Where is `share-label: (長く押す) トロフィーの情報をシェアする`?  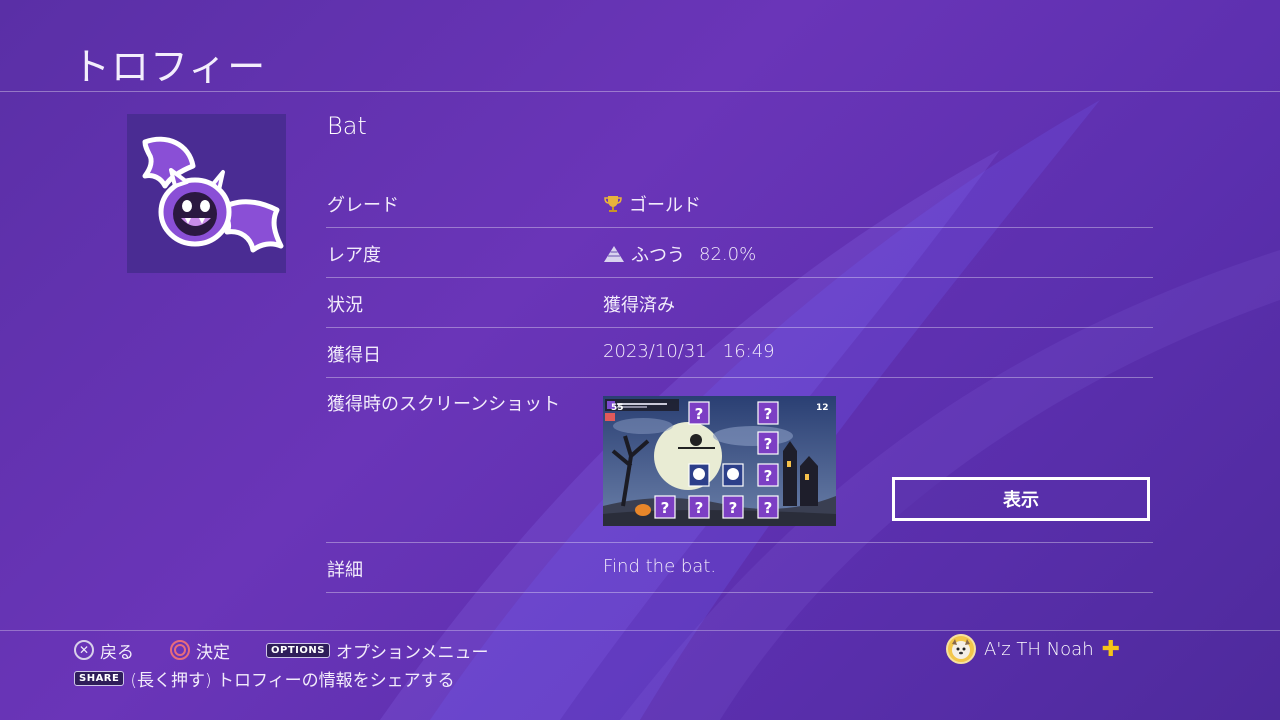
share-label: (長く押す) トロフィーの情報をシェアする is located at coordinates (292, 680).